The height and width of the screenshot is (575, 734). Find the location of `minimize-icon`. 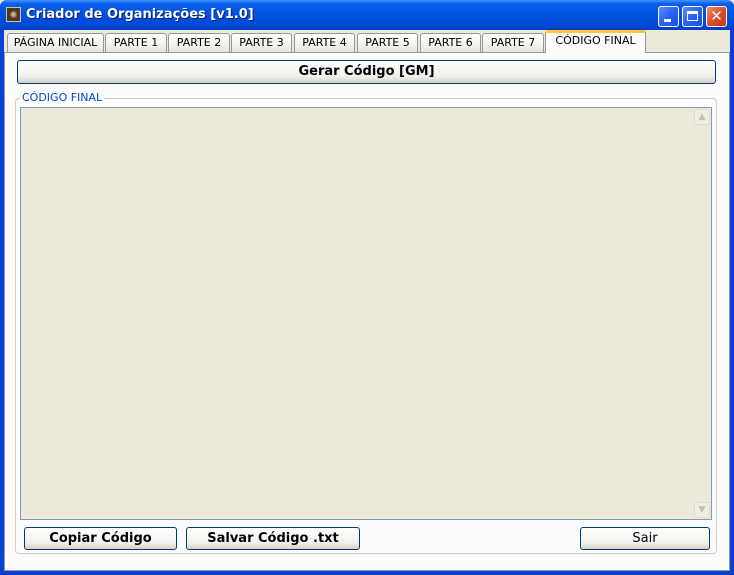

minimize-icon is located at coordinates (667, 20).